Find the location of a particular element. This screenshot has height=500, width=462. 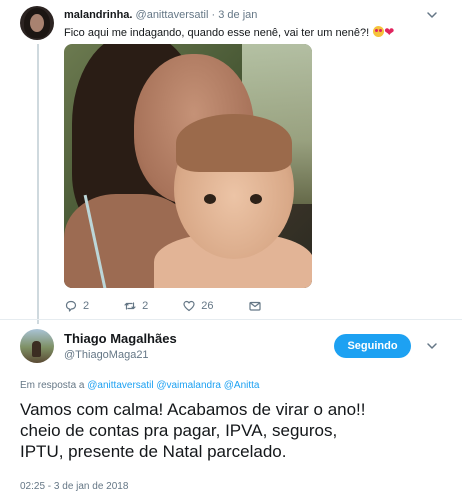

main-author-handle: @ThiagoMaga21 is located at coordinates (106, 355).